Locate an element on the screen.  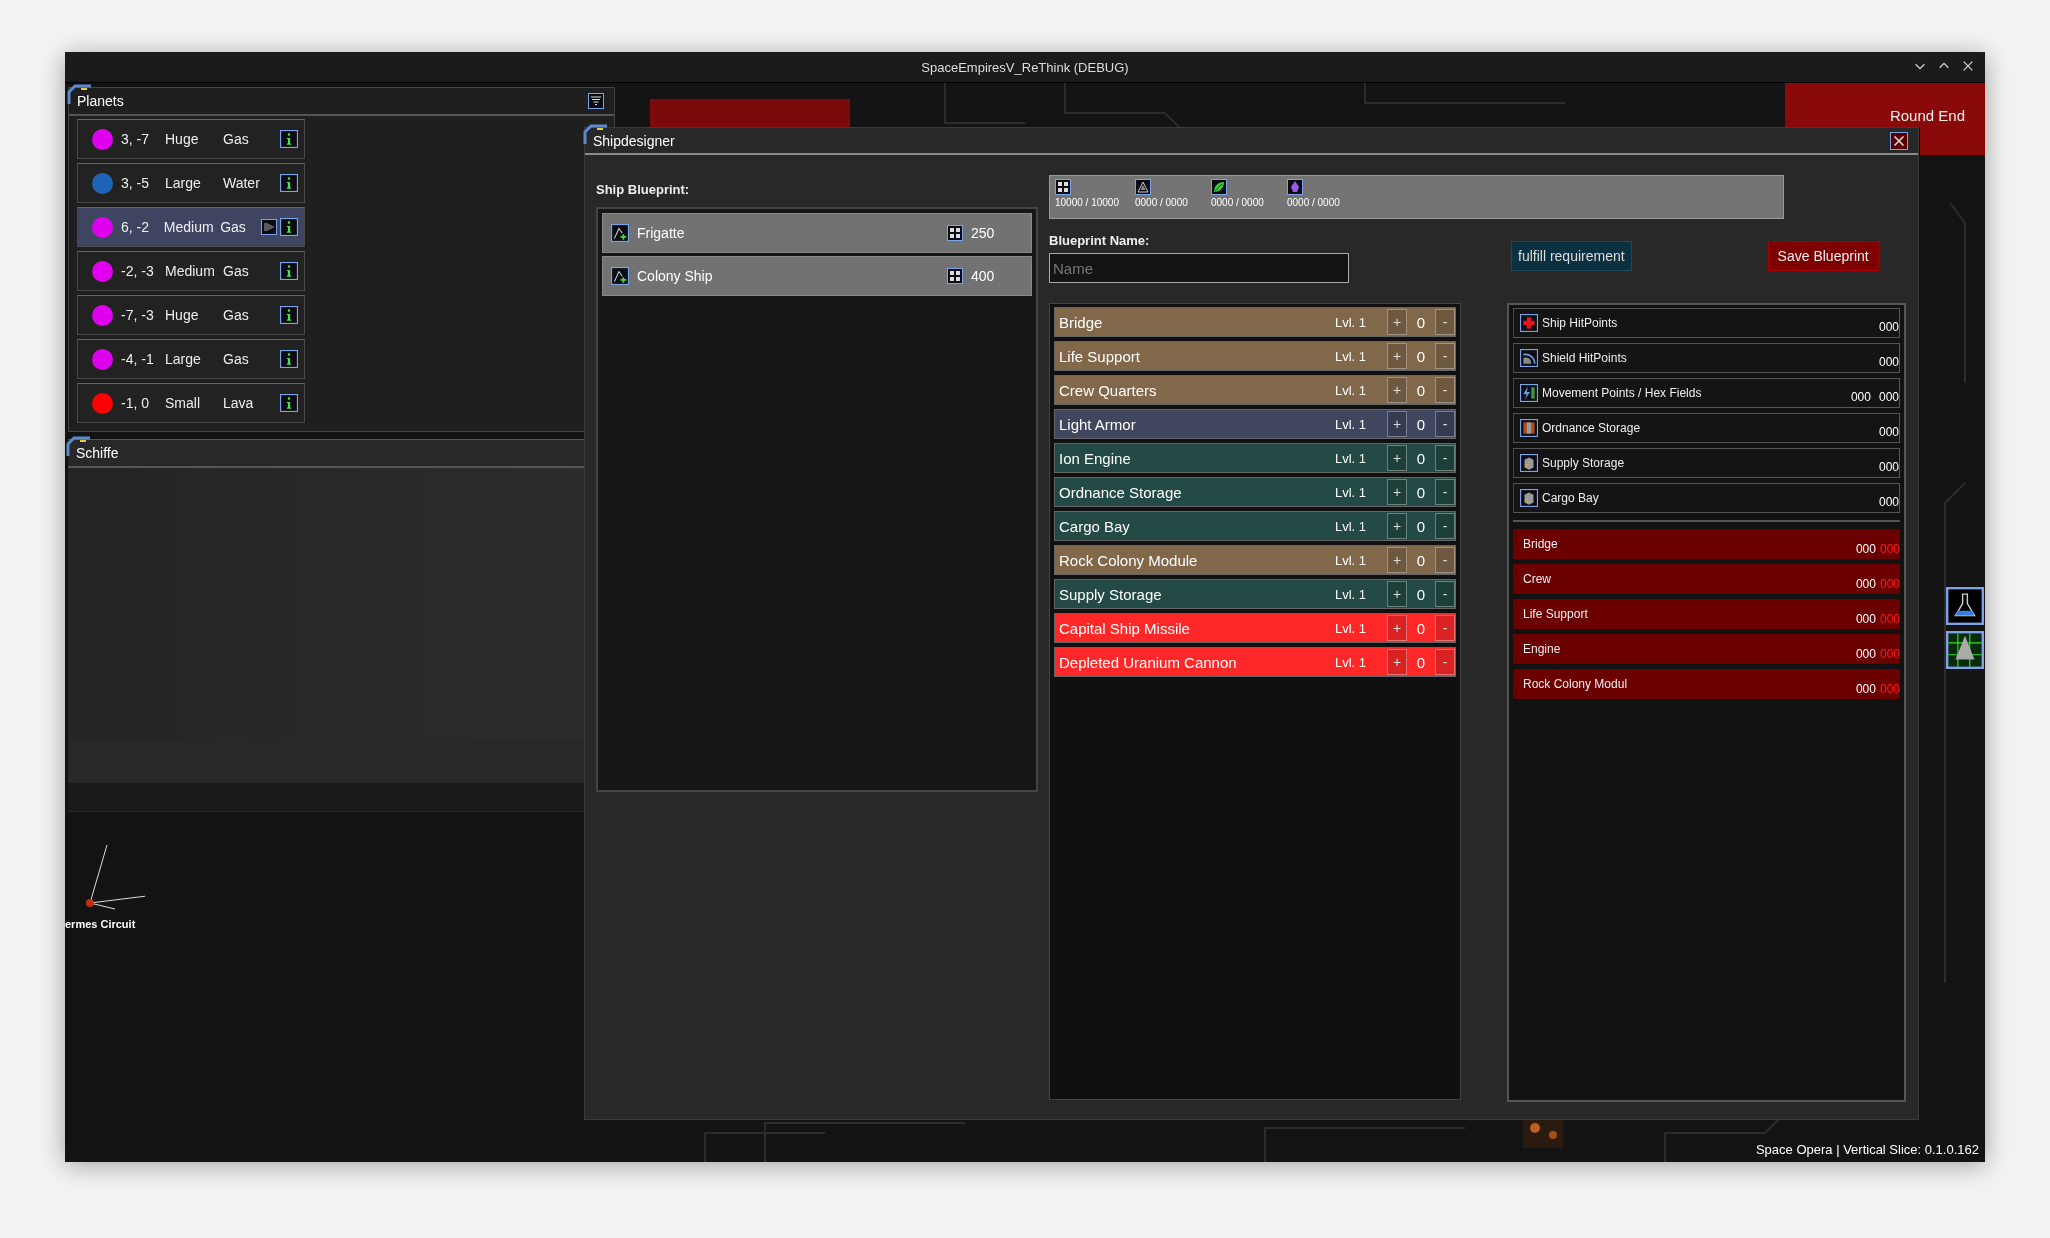
module-row: Ion Engine Lvl. 1 + 0 - is located at coordinates (1255, 458).